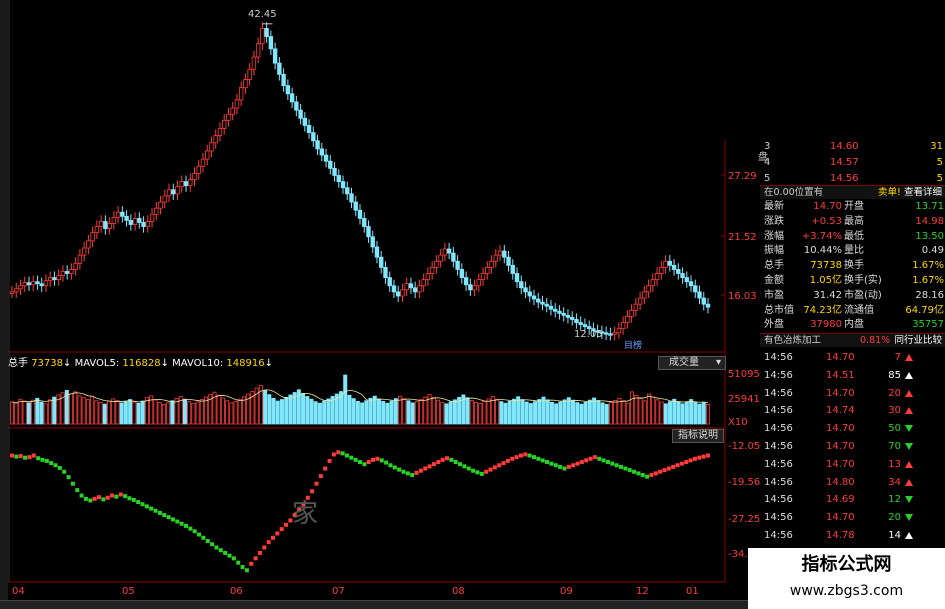 This screenshot has height=609, width=945. Describe the element at coordinates (852, 340) in the screenshot. I see `industry-header: 有色冶炼加工 0.81% 同行业比较` at that location.